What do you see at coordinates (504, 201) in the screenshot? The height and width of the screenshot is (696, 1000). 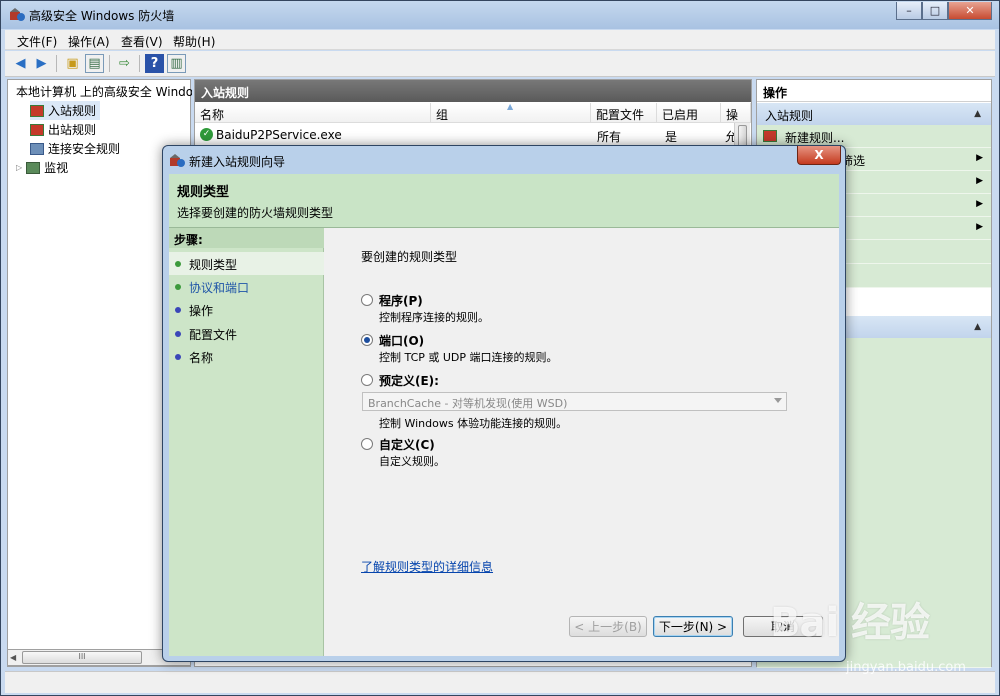 I see `dialog-header: 规则类型 选择要创建的防火墙规则类型` at bounding box center [504, 201].